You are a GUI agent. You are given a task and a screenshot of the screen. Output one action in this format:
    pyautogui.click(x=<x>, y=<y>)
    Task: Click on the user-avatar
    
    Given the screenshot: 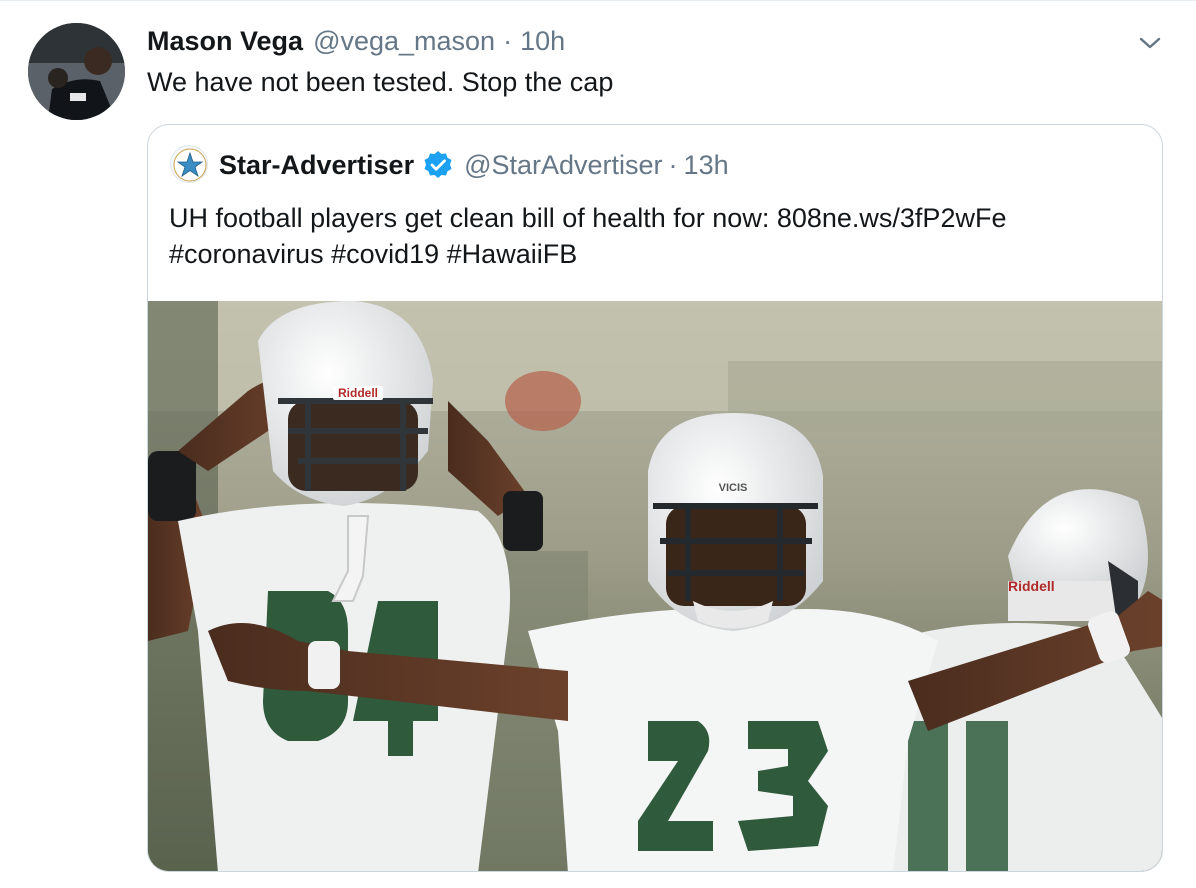 What is the action you would take?
    pyautogui.click(x=76, y=71)
    